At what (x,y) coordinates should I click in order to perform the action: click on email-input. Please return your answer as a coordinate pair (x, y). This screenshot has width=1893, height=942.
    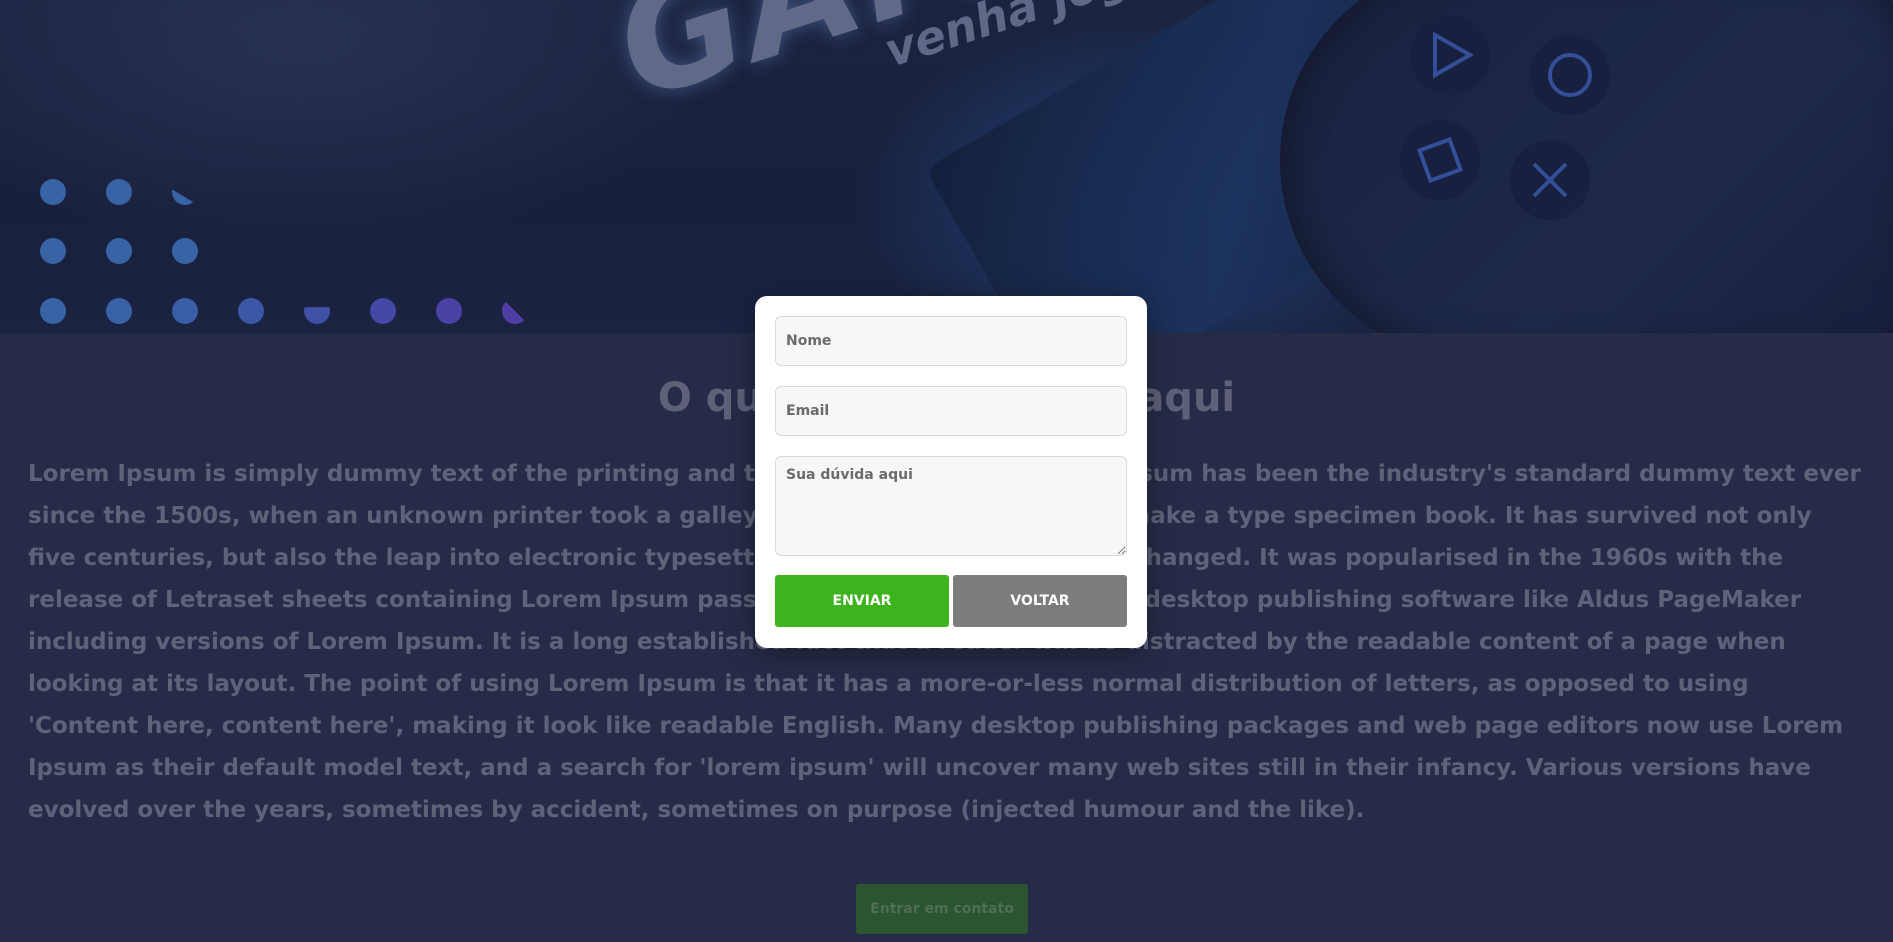
    Looking at the image, I should click on (951, 411).